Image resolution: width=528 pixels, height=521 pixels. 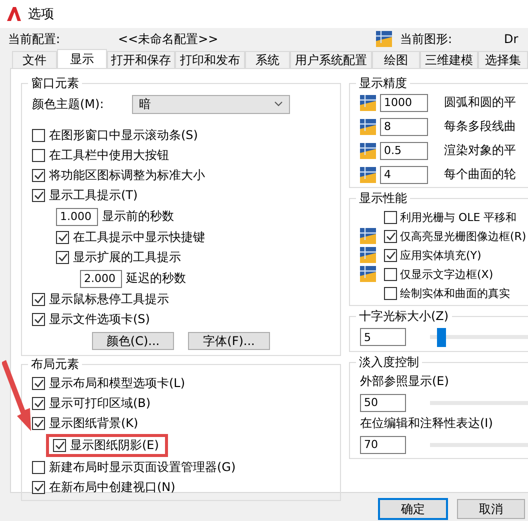 I want to click on tab: 选择集, so click(x=503, y=59).